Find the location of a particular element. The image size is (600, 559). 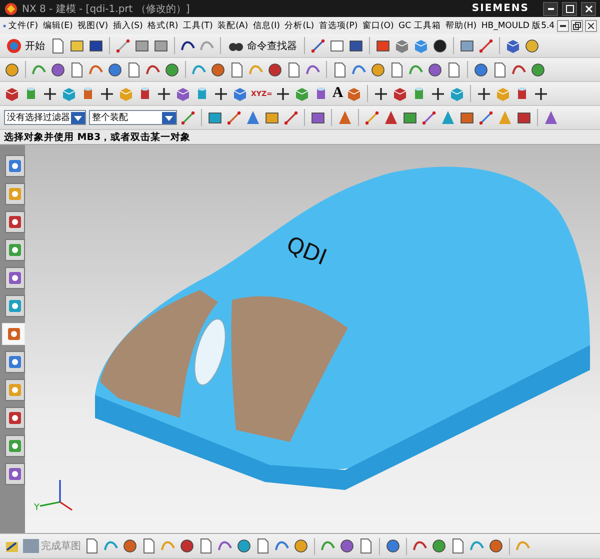

menu-item: 帮助(H) is located at coordinates (461, 26).